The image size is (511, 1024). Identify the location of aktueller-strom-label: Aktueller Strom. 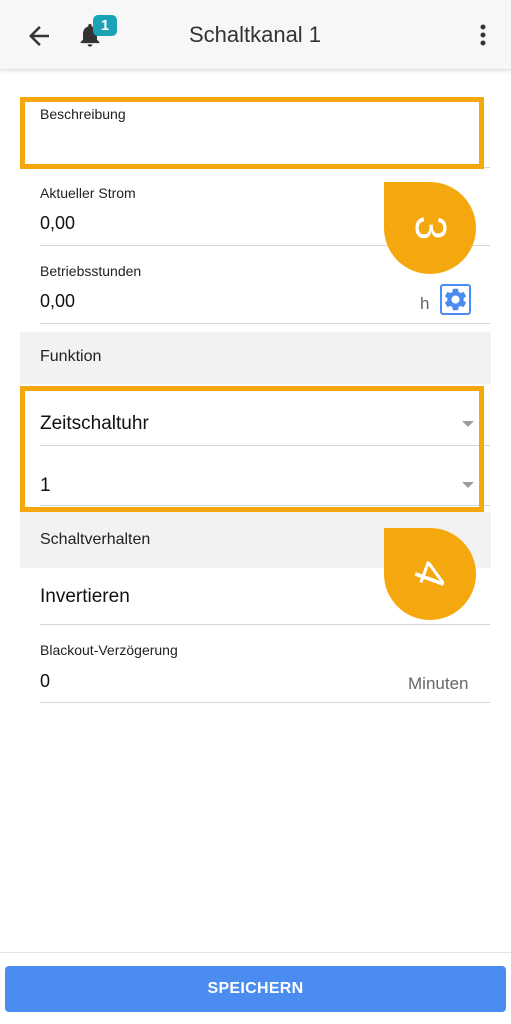
(88, 193).